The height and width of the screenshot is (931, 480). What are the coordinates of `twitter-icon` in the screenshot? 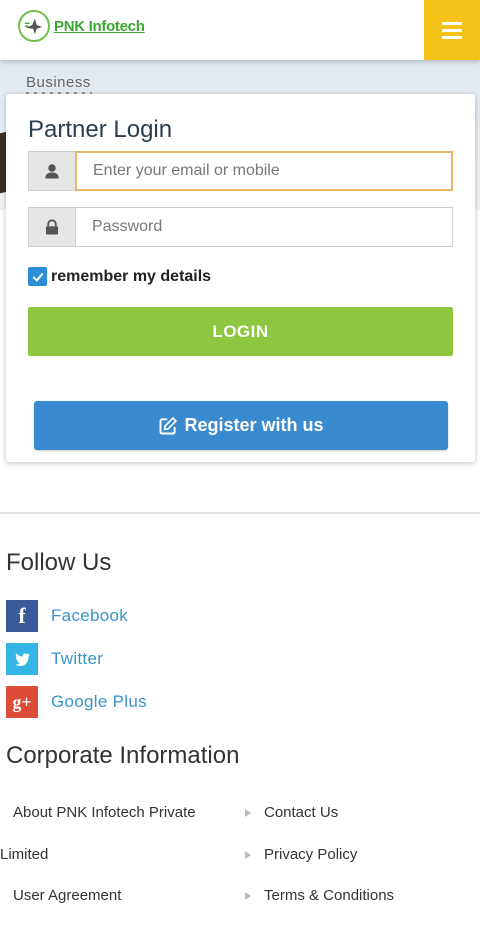 It's located at (22, 659).